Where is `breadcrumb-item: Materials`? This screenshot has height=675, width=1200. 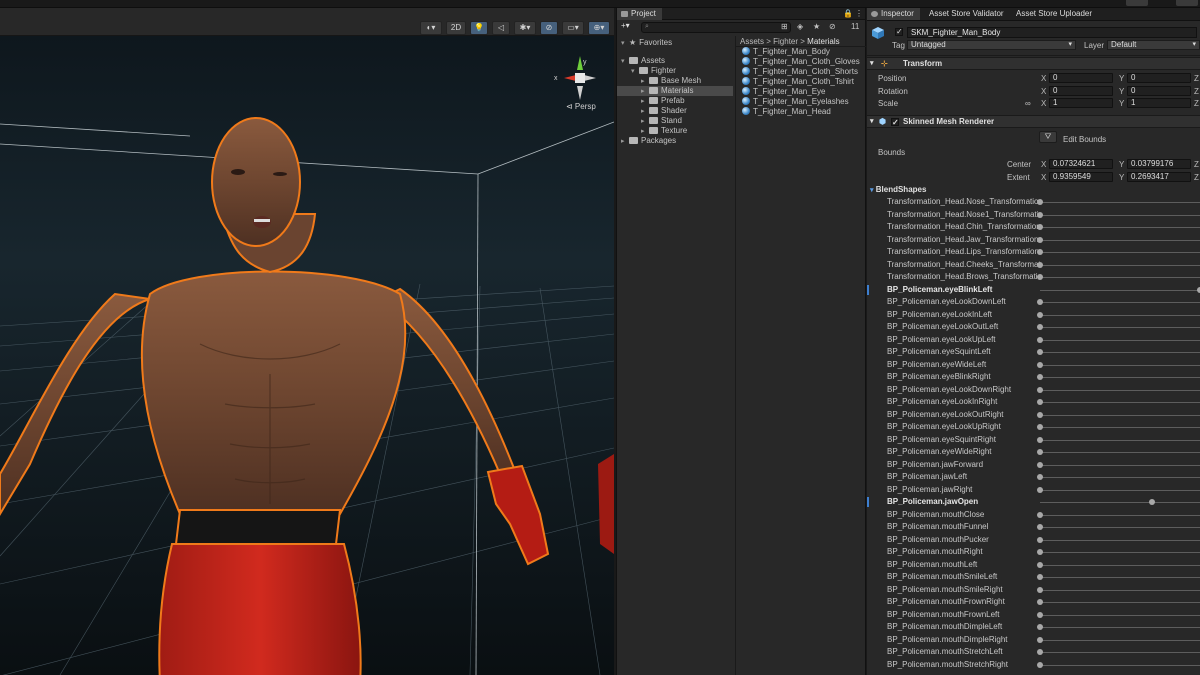 breadcrumb-item: Materials is located at coordinates (823, 41).